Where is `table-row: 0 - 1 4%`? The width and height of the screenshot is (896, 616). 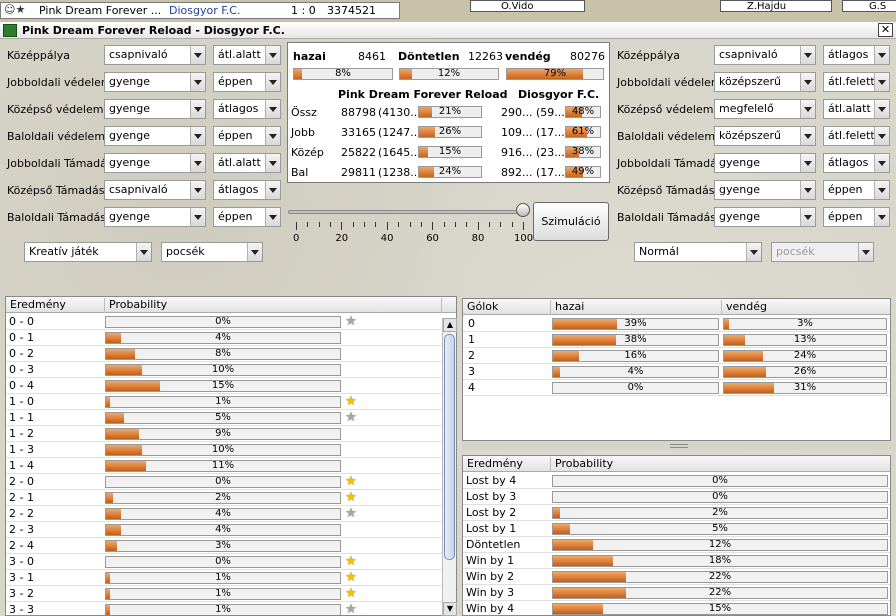 table-row: 0 - 1 4% is located at coordinates (231, 338).